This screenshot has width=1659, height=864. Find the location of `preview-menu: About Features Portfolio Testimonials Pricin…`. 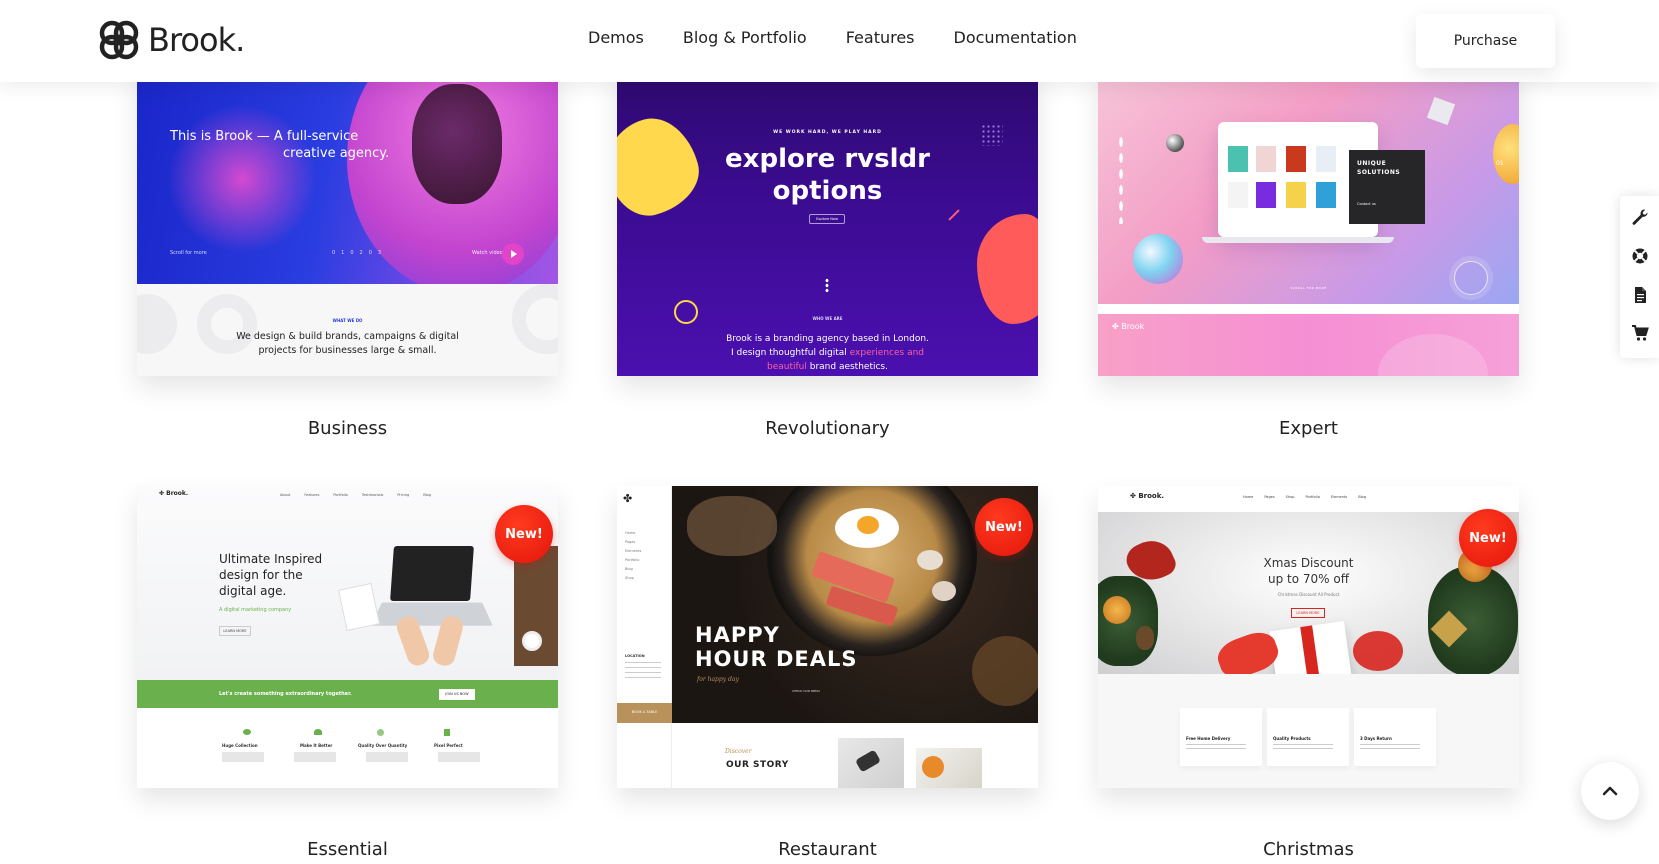

preview-menu: About Features Portfolio Testimonials Pricin… is located at coordinates (355, 495).